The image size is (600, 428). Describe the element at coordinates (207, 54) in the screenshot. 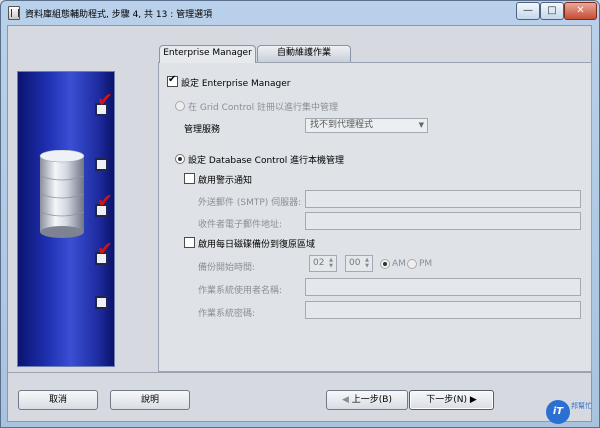

I see `tab-enterprise-manager: Enterprise Manager` at that location.